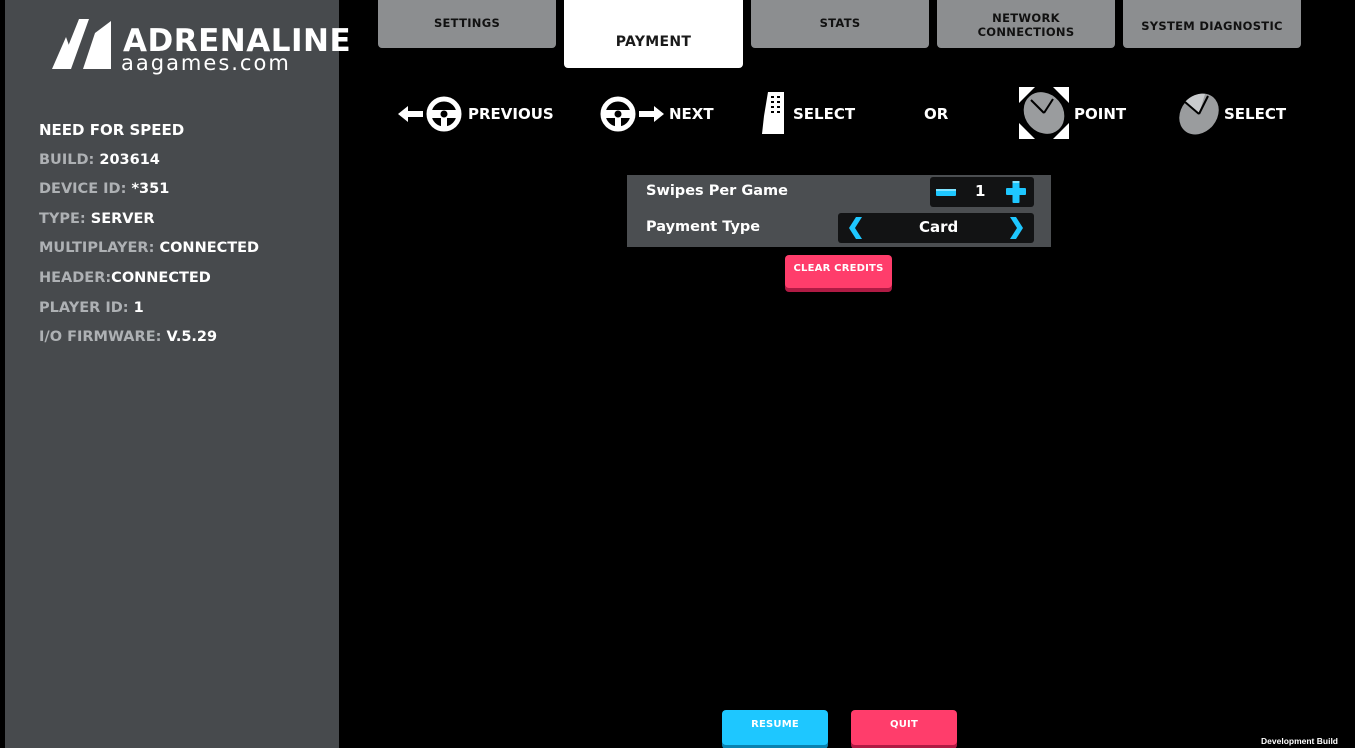 The image size is (1355, 748). I want to click on info-row-type: TYPE: SERVER, so click(149, 225).